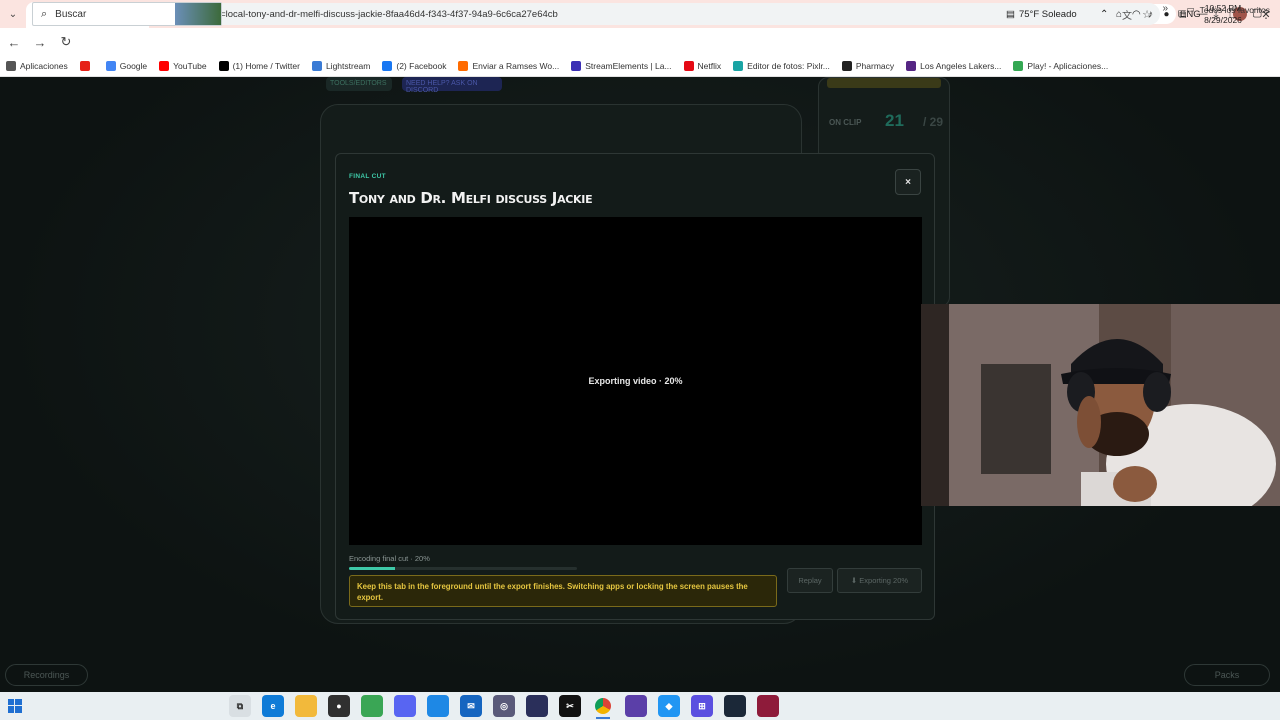  I want to click on bookmark-item, so click(86, 66).